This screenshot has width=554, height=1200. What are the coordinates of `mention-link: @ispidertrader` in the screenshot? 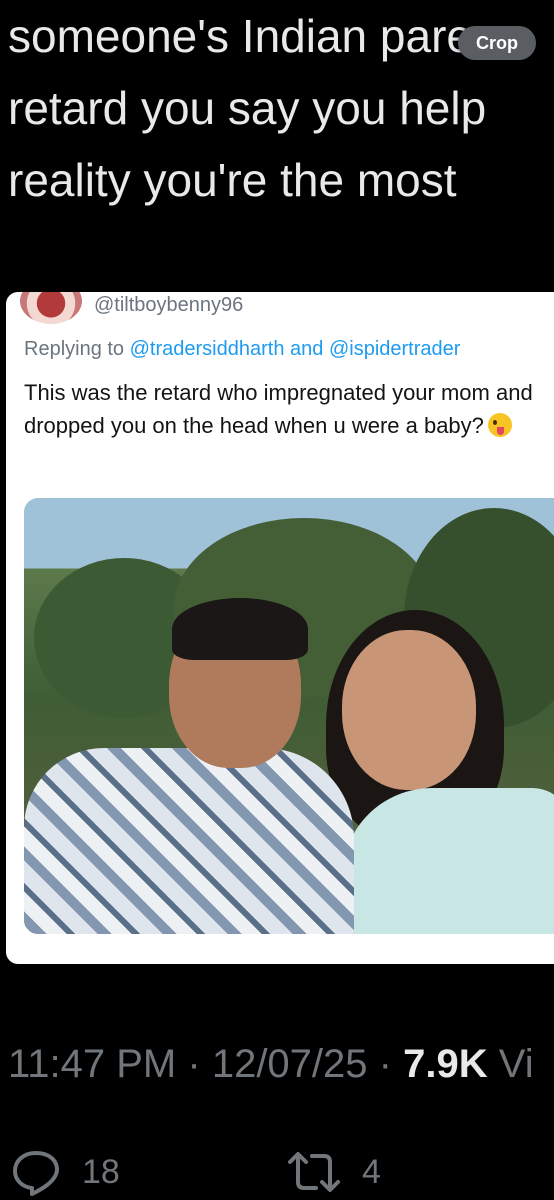 It's located at (394, 349).